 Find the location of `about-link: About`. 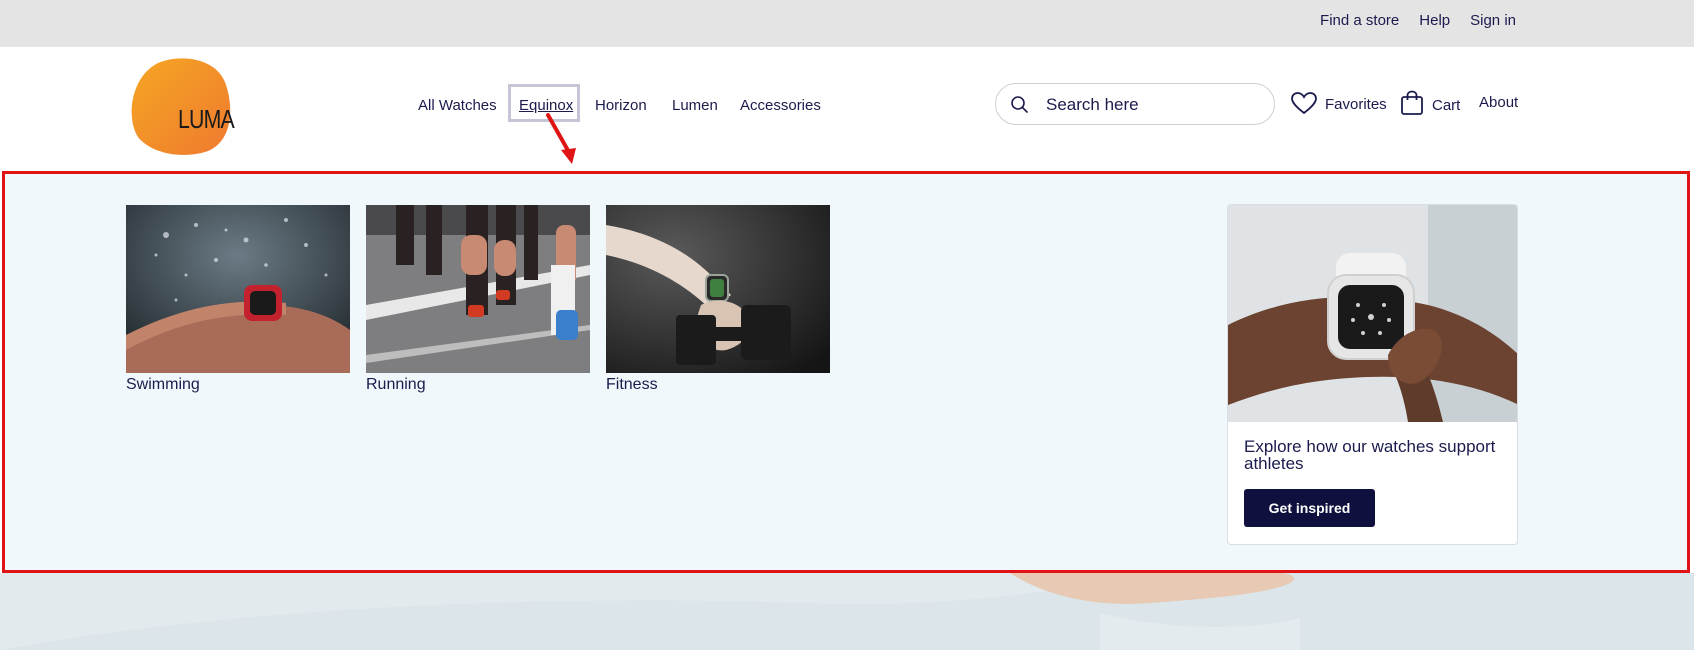

about-link: About is located at coordinates (1498, 102).